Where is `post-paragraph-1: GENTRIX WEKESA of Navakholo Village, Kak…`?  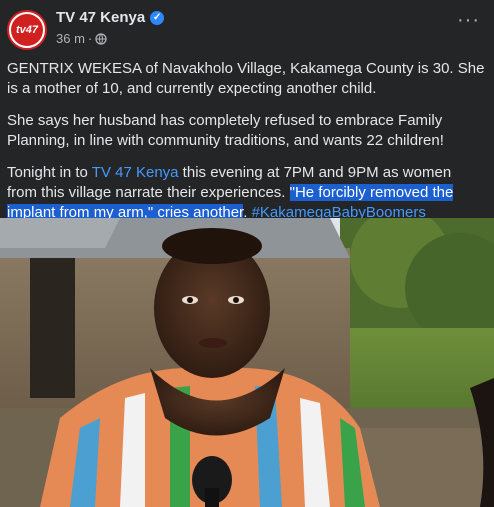 post-paragraph-1: GENTRIX WEKESA of Navakholo Village, Kak… is located at coordinates (246, 78).